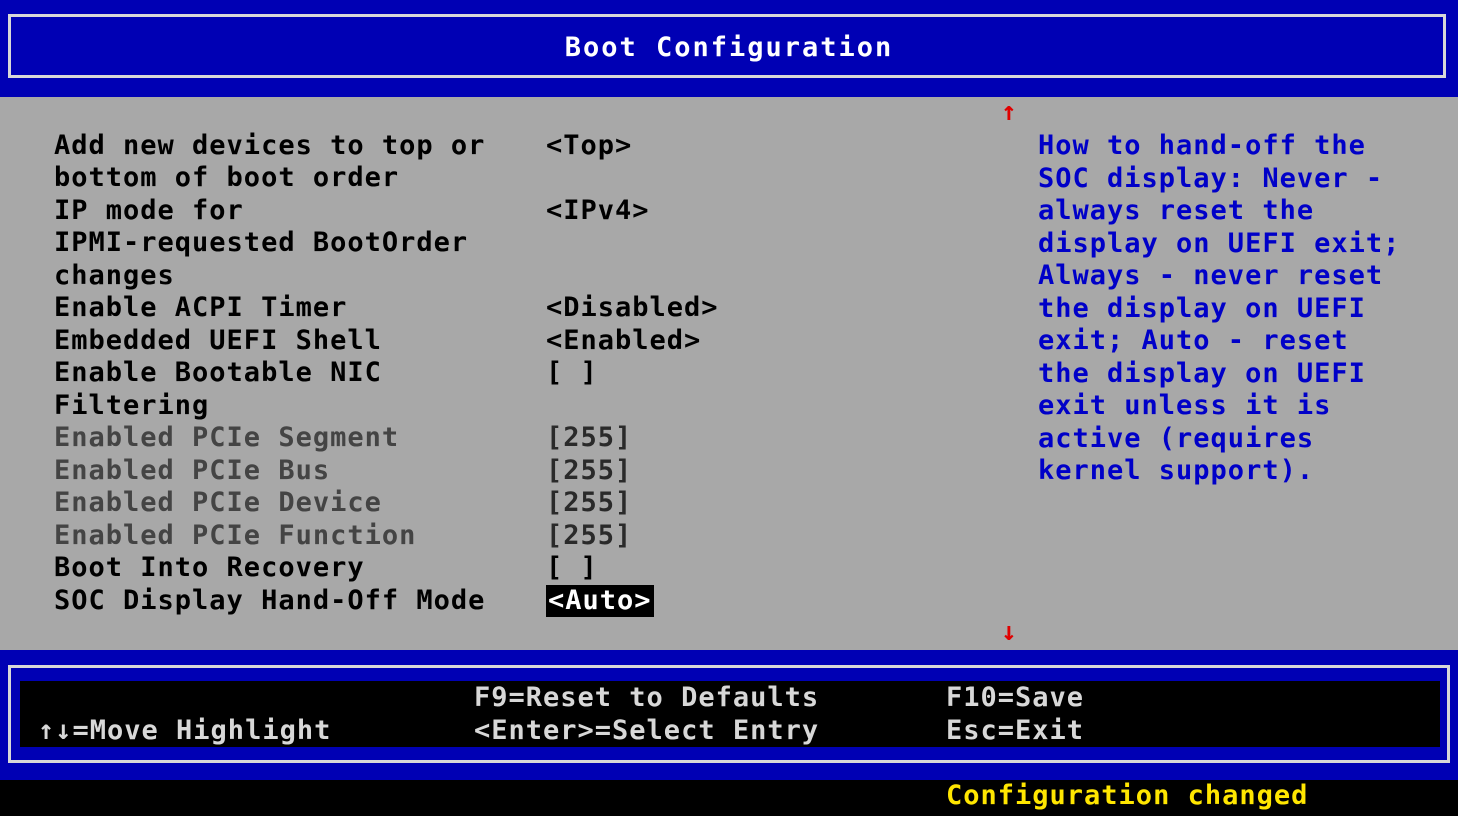  Describe the element at coordinates (646, 697) in the screenshot. I see `key-hint-reset-defaults: F9=Reset to Defaults` at that location.